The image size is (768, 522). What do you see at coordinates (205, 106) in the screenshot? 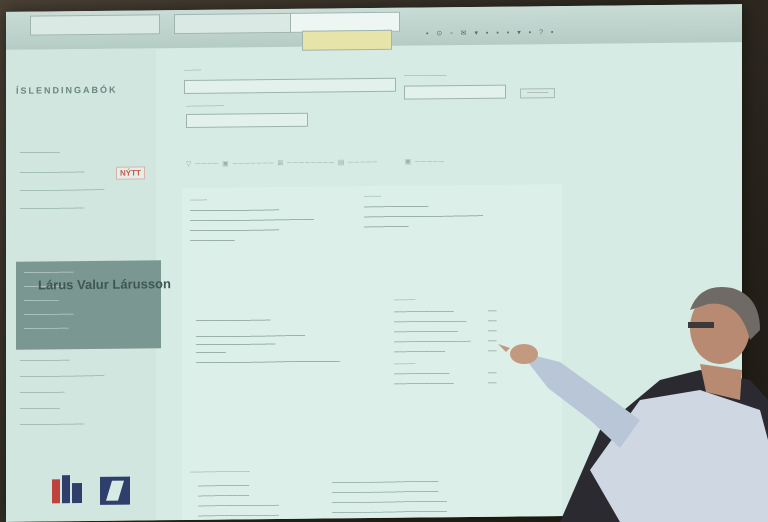
I see `field-label: ─────────` at bounding box center [205, 106].